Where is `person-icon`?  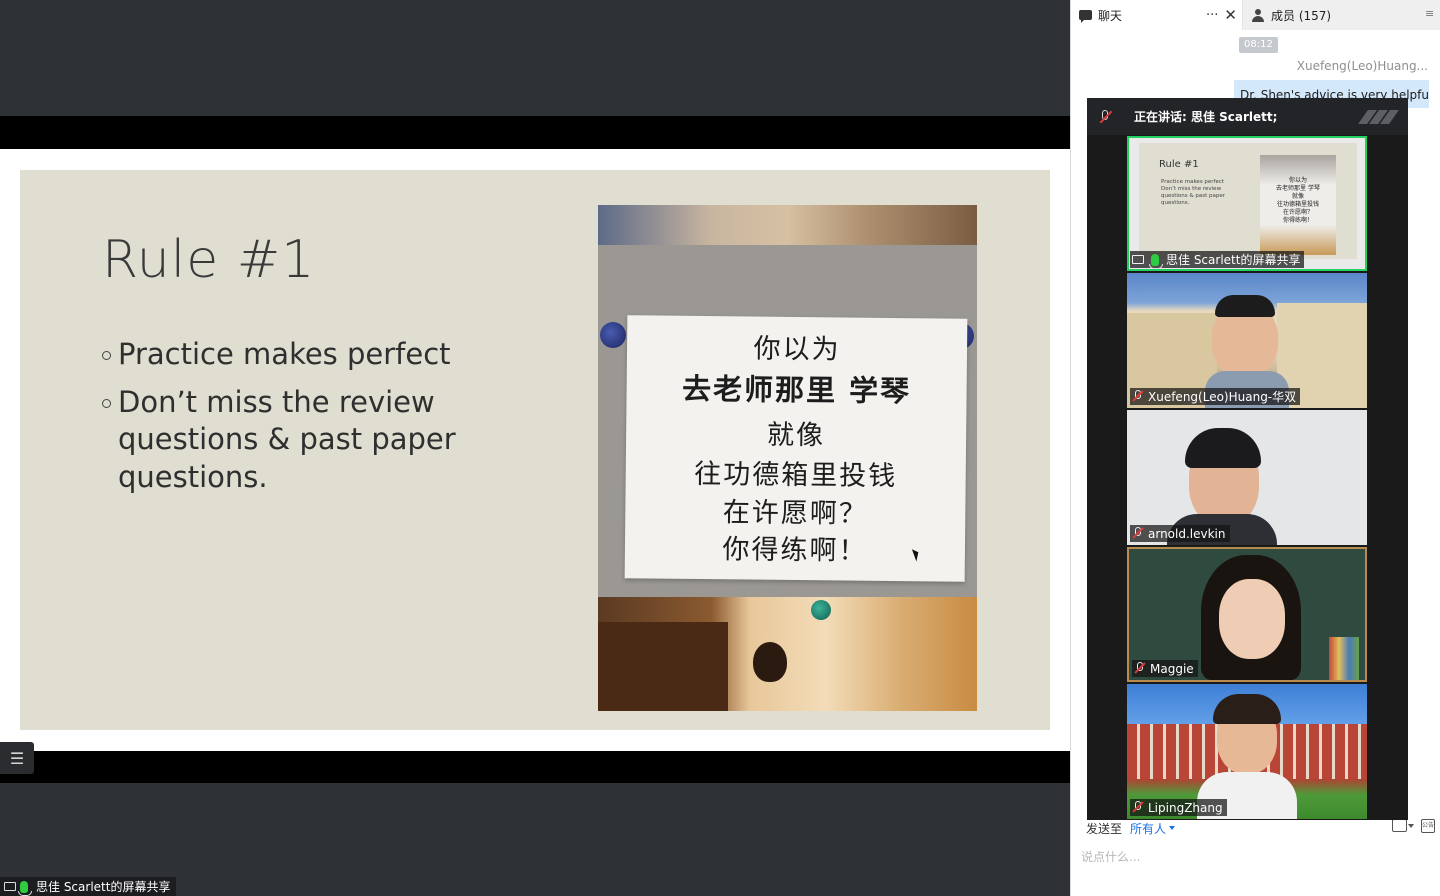
person-icon is located at coordinates (1258, 15).